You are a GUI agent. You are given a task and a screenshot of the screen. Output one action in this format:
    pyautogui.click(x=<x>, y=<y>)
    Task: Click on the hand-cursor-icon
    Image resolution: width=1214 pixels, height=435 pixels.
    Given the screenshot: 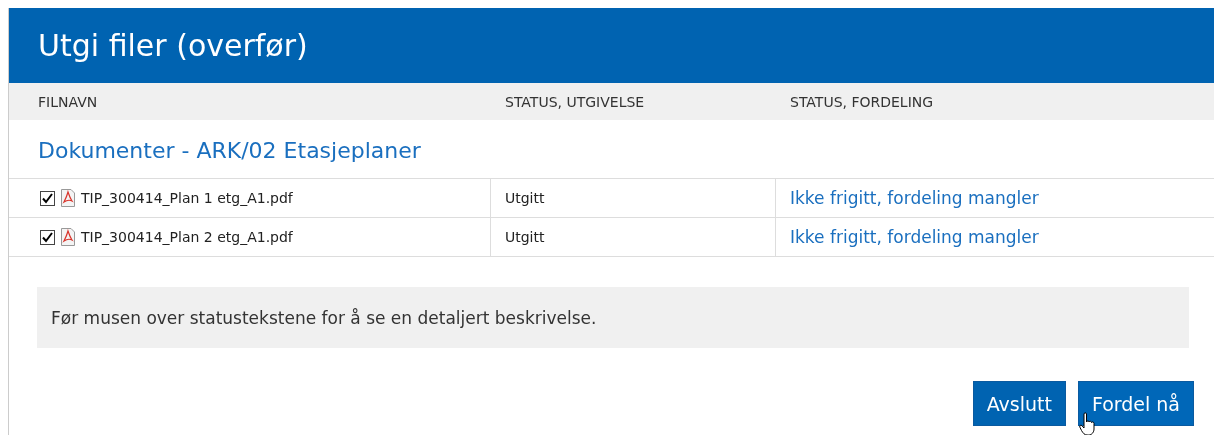 What is the action you would take?
    pyautogui.click(x=1087, y=423)
    